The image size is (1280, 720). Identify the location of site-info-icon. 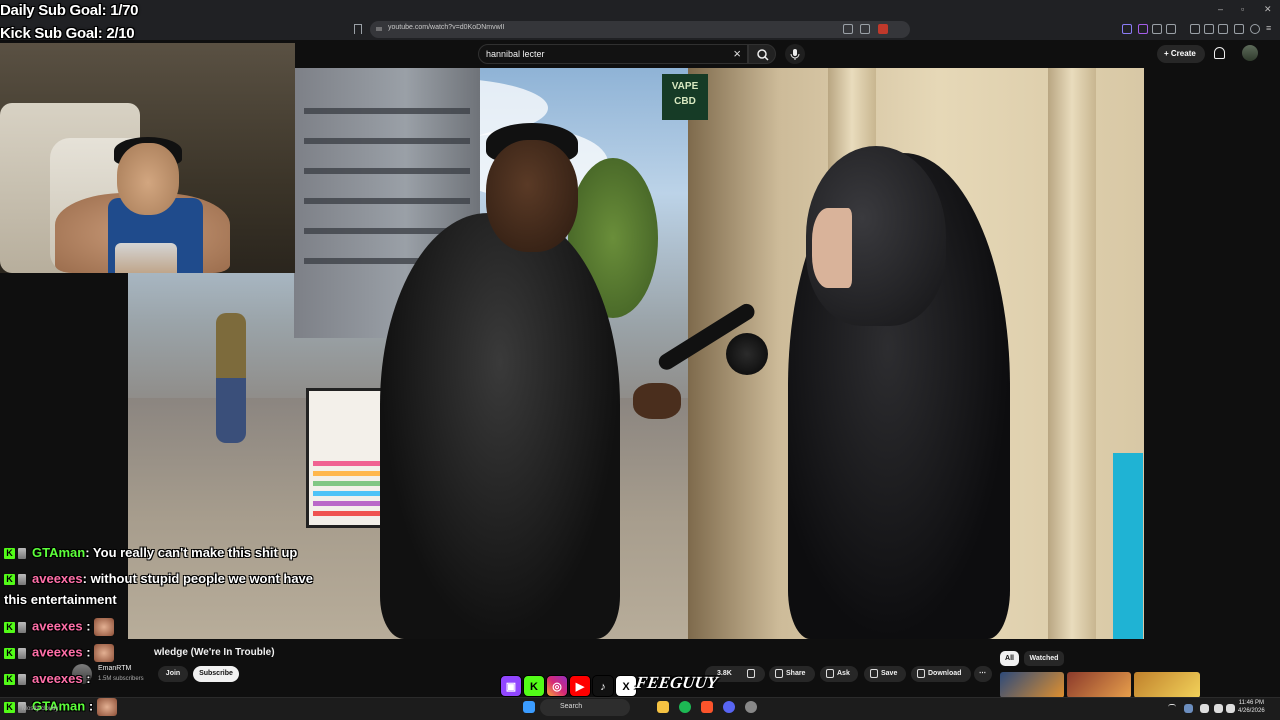
(379, 29).